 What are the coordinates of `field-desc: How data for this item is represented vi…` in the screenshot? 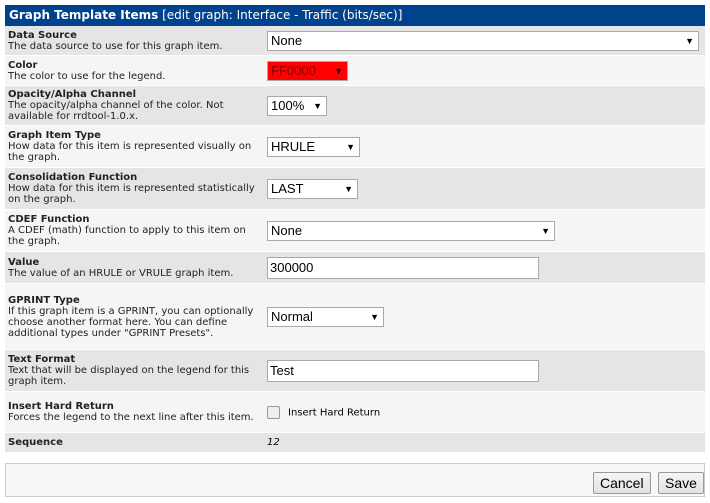 It's located at (130, 152).